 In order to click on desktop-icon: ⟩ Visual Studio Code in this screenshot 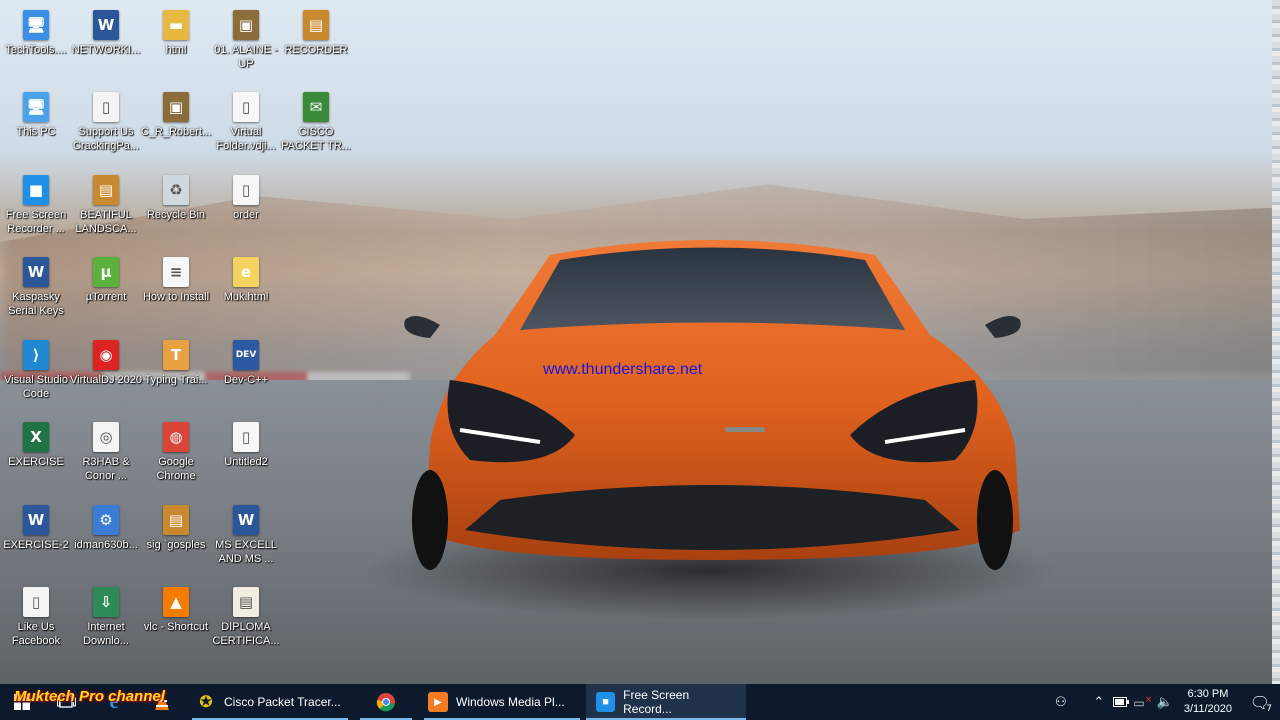, I will do `click(36, 374)`.